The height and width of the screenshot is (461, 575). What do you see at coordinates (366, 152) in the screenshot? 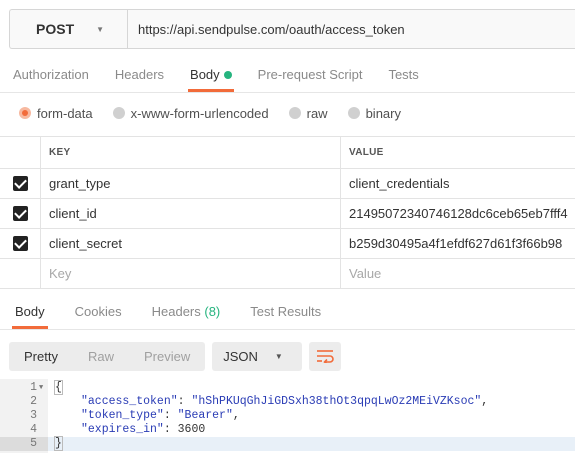
I see `column-header-value: VALUE` at bounding box center [366, 152].